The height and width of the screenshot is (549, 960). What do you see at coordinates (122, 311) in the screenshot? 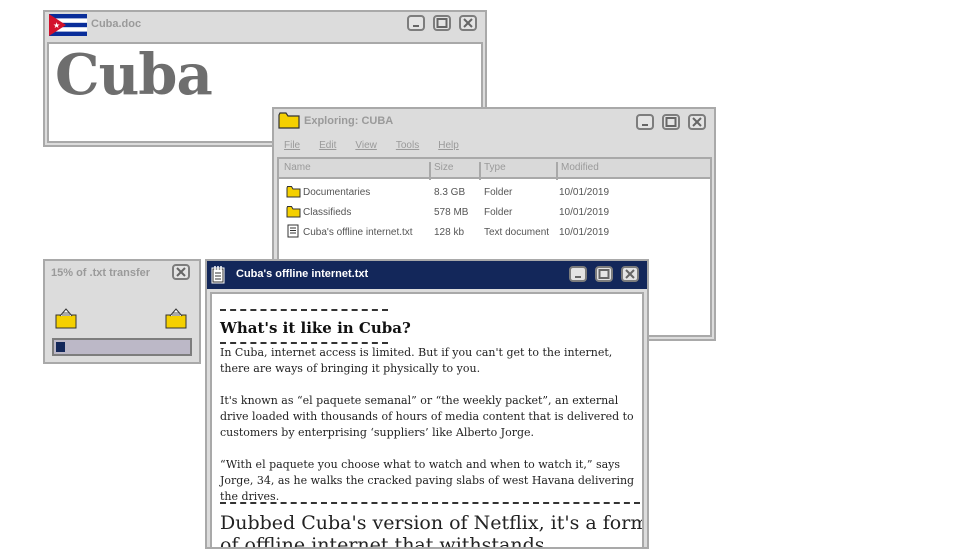
I see `transfer-window: 15% of .txt transfer` at bounding box center [122, 311].